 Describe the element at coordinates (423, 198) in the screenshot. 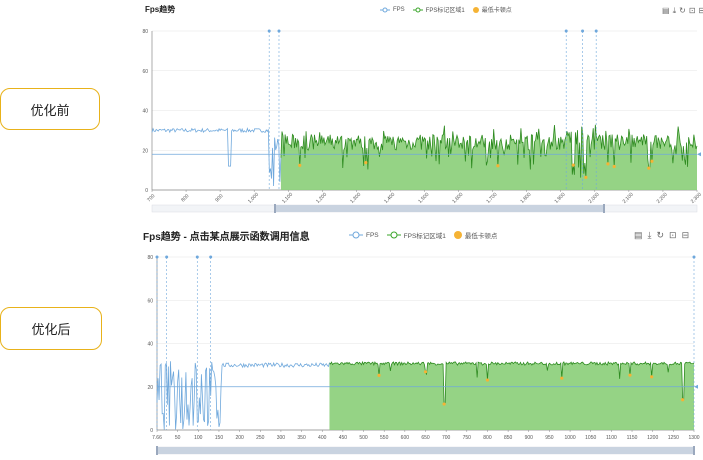

I see `x-tick-label: 1,500` at that location.